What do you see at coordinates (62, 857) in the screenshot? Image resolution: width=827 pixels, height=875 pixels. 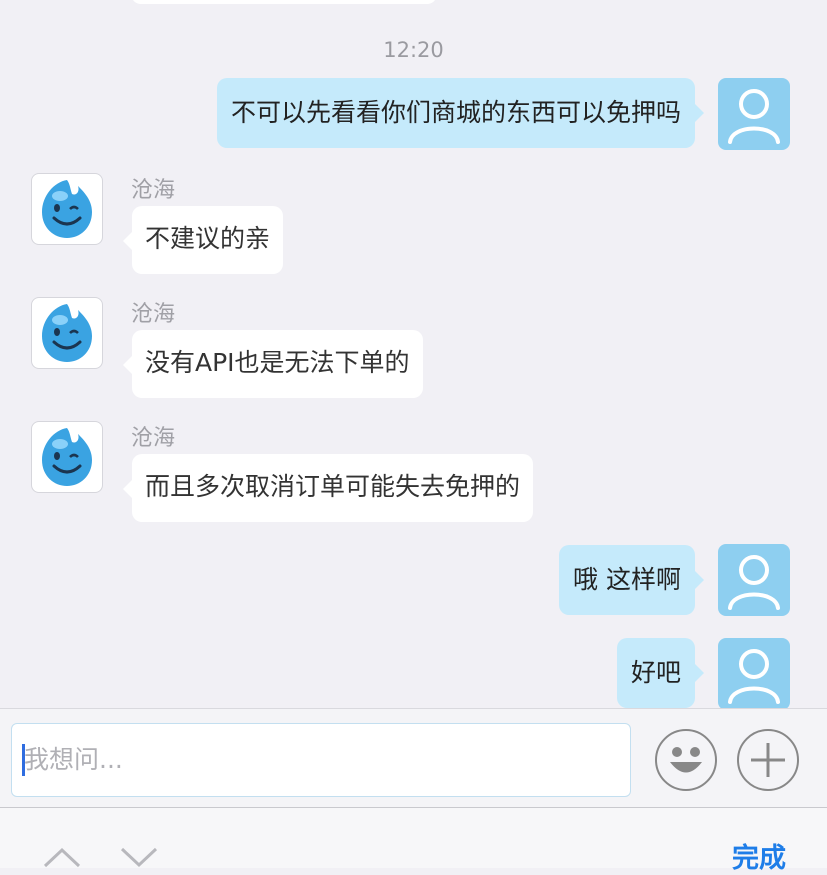 I see `chevron-up-icon` at bounding box center [62, 857].